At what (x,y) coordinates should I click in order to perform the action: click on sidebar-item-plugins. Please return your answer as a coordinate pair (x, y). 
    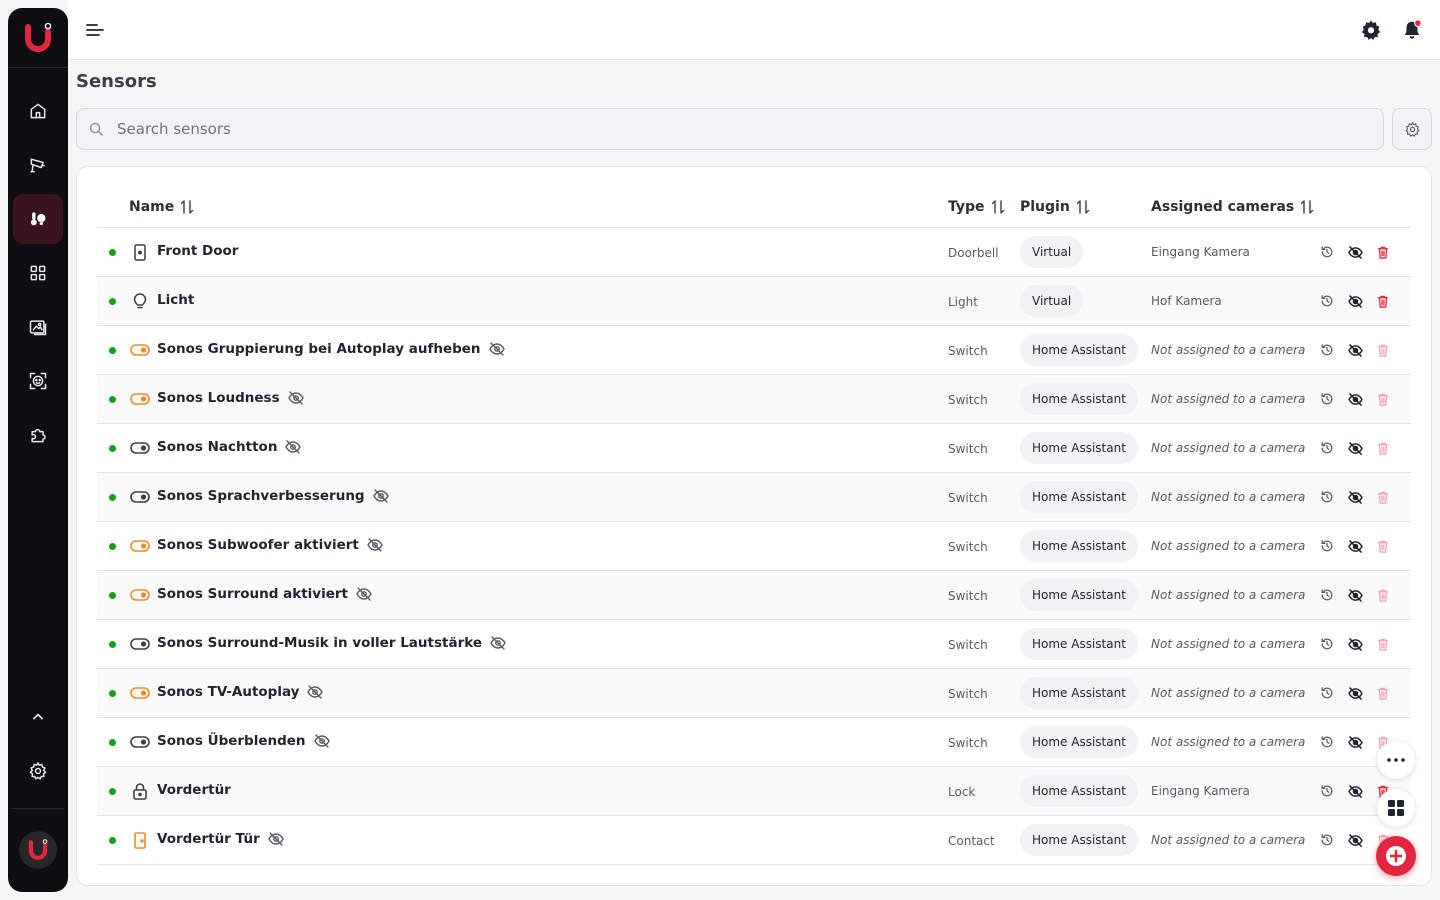
    Looking at the image, I should click on (38, 435).